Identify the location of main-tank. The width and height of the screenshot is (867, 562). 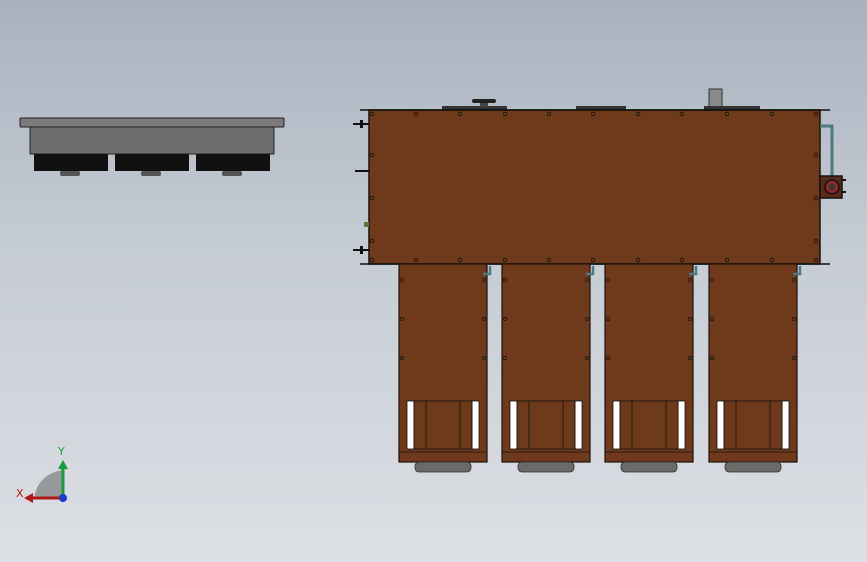
(594, 187).